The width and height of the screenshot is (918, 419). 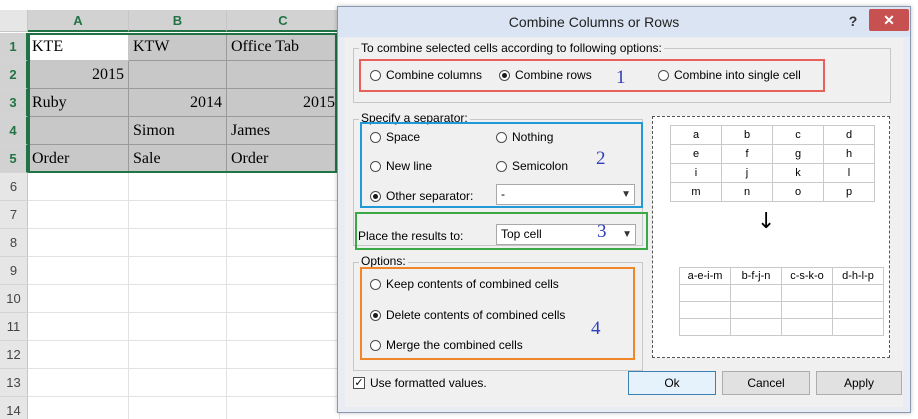 What do you see at coordinates (798, 173) in the screenshot?
I see `preview-cell: k` at bounding box center [798, 173].